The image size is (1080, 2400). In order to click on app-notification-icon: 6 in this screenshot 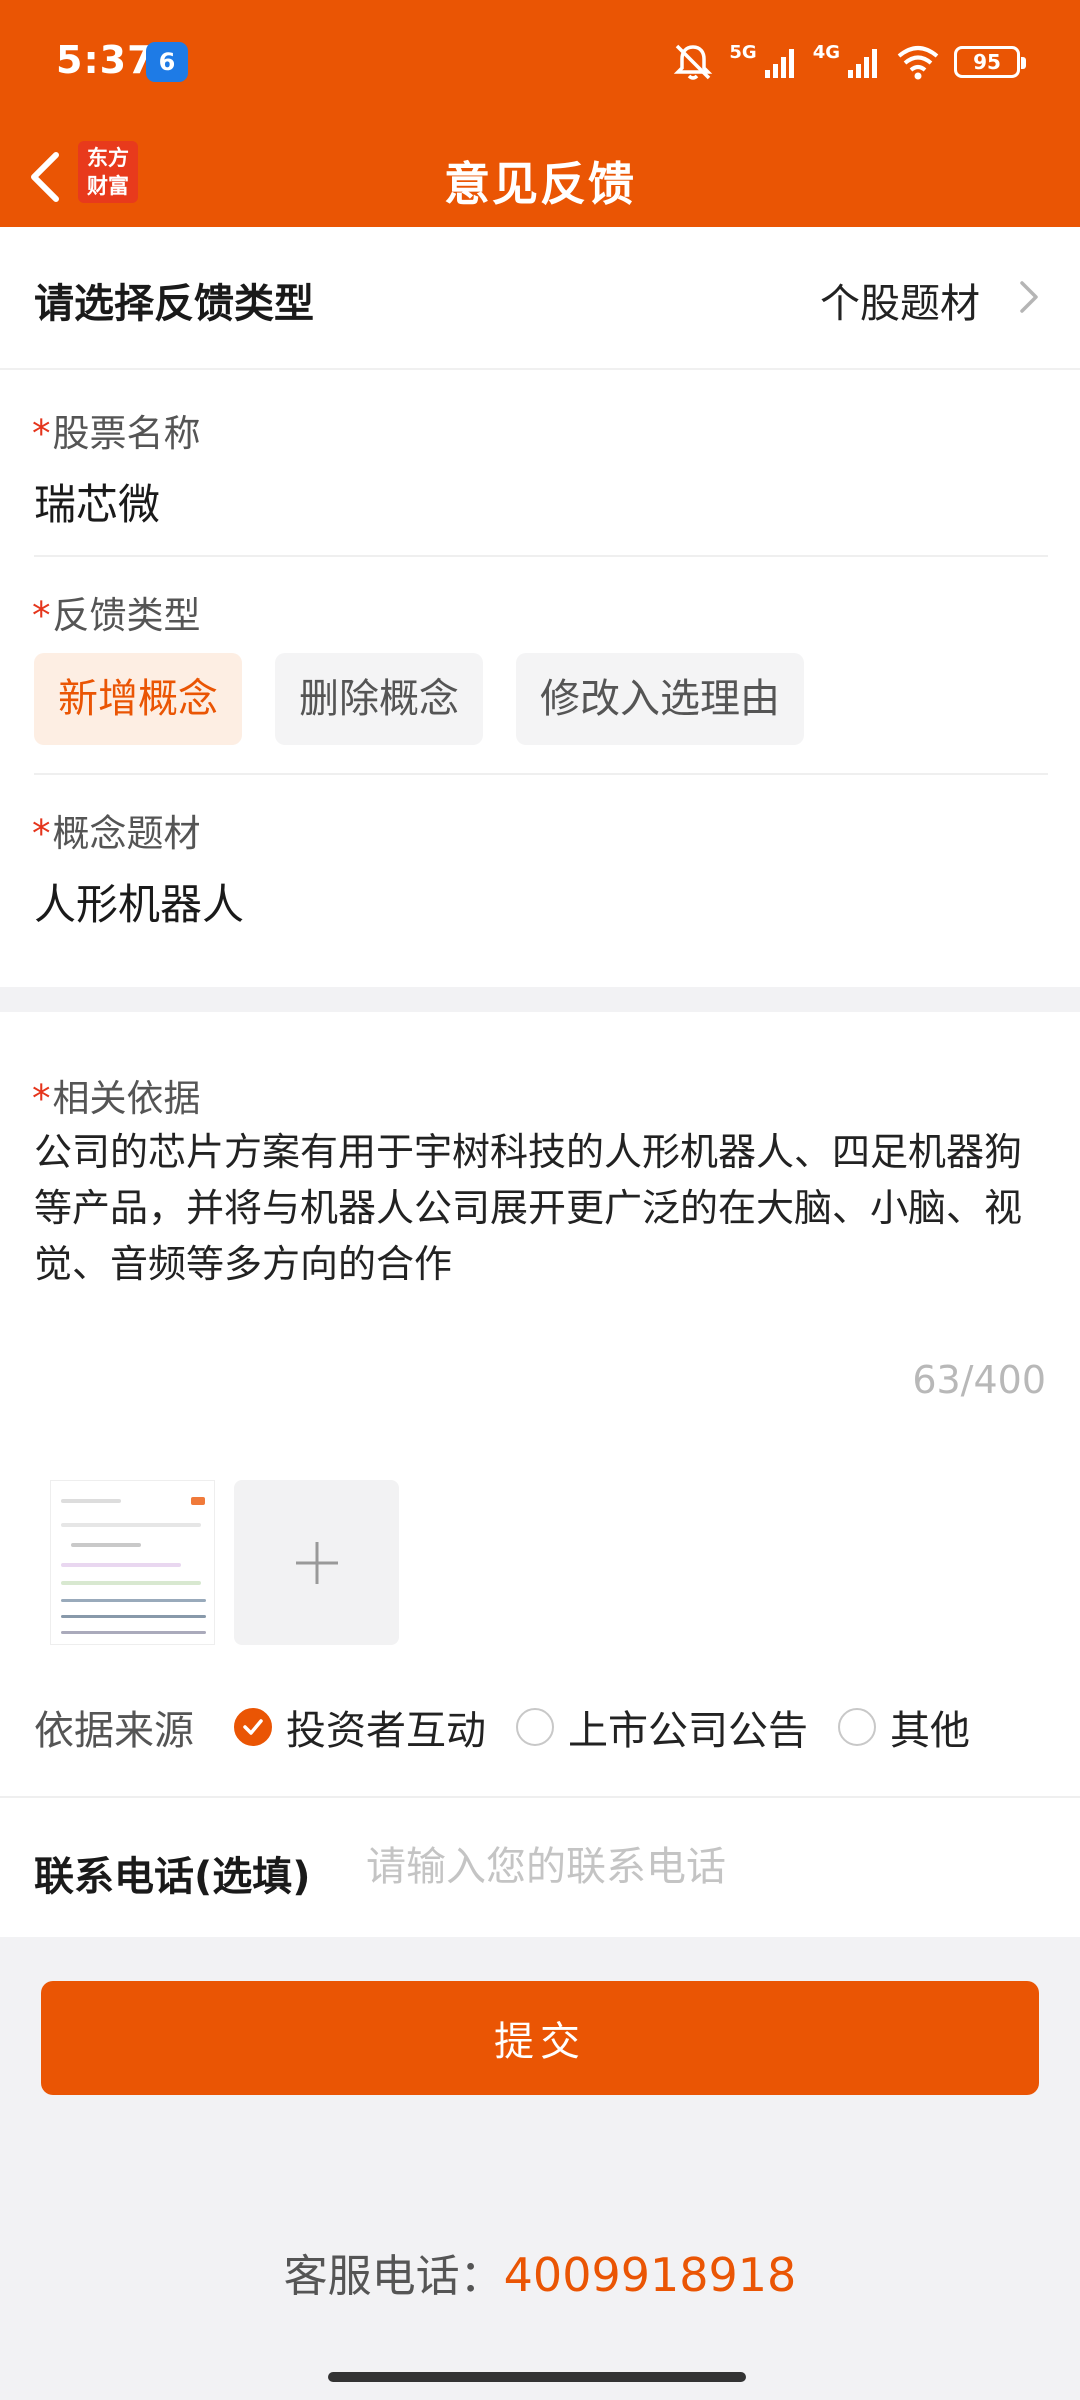, I will do `click(167, 62)`.